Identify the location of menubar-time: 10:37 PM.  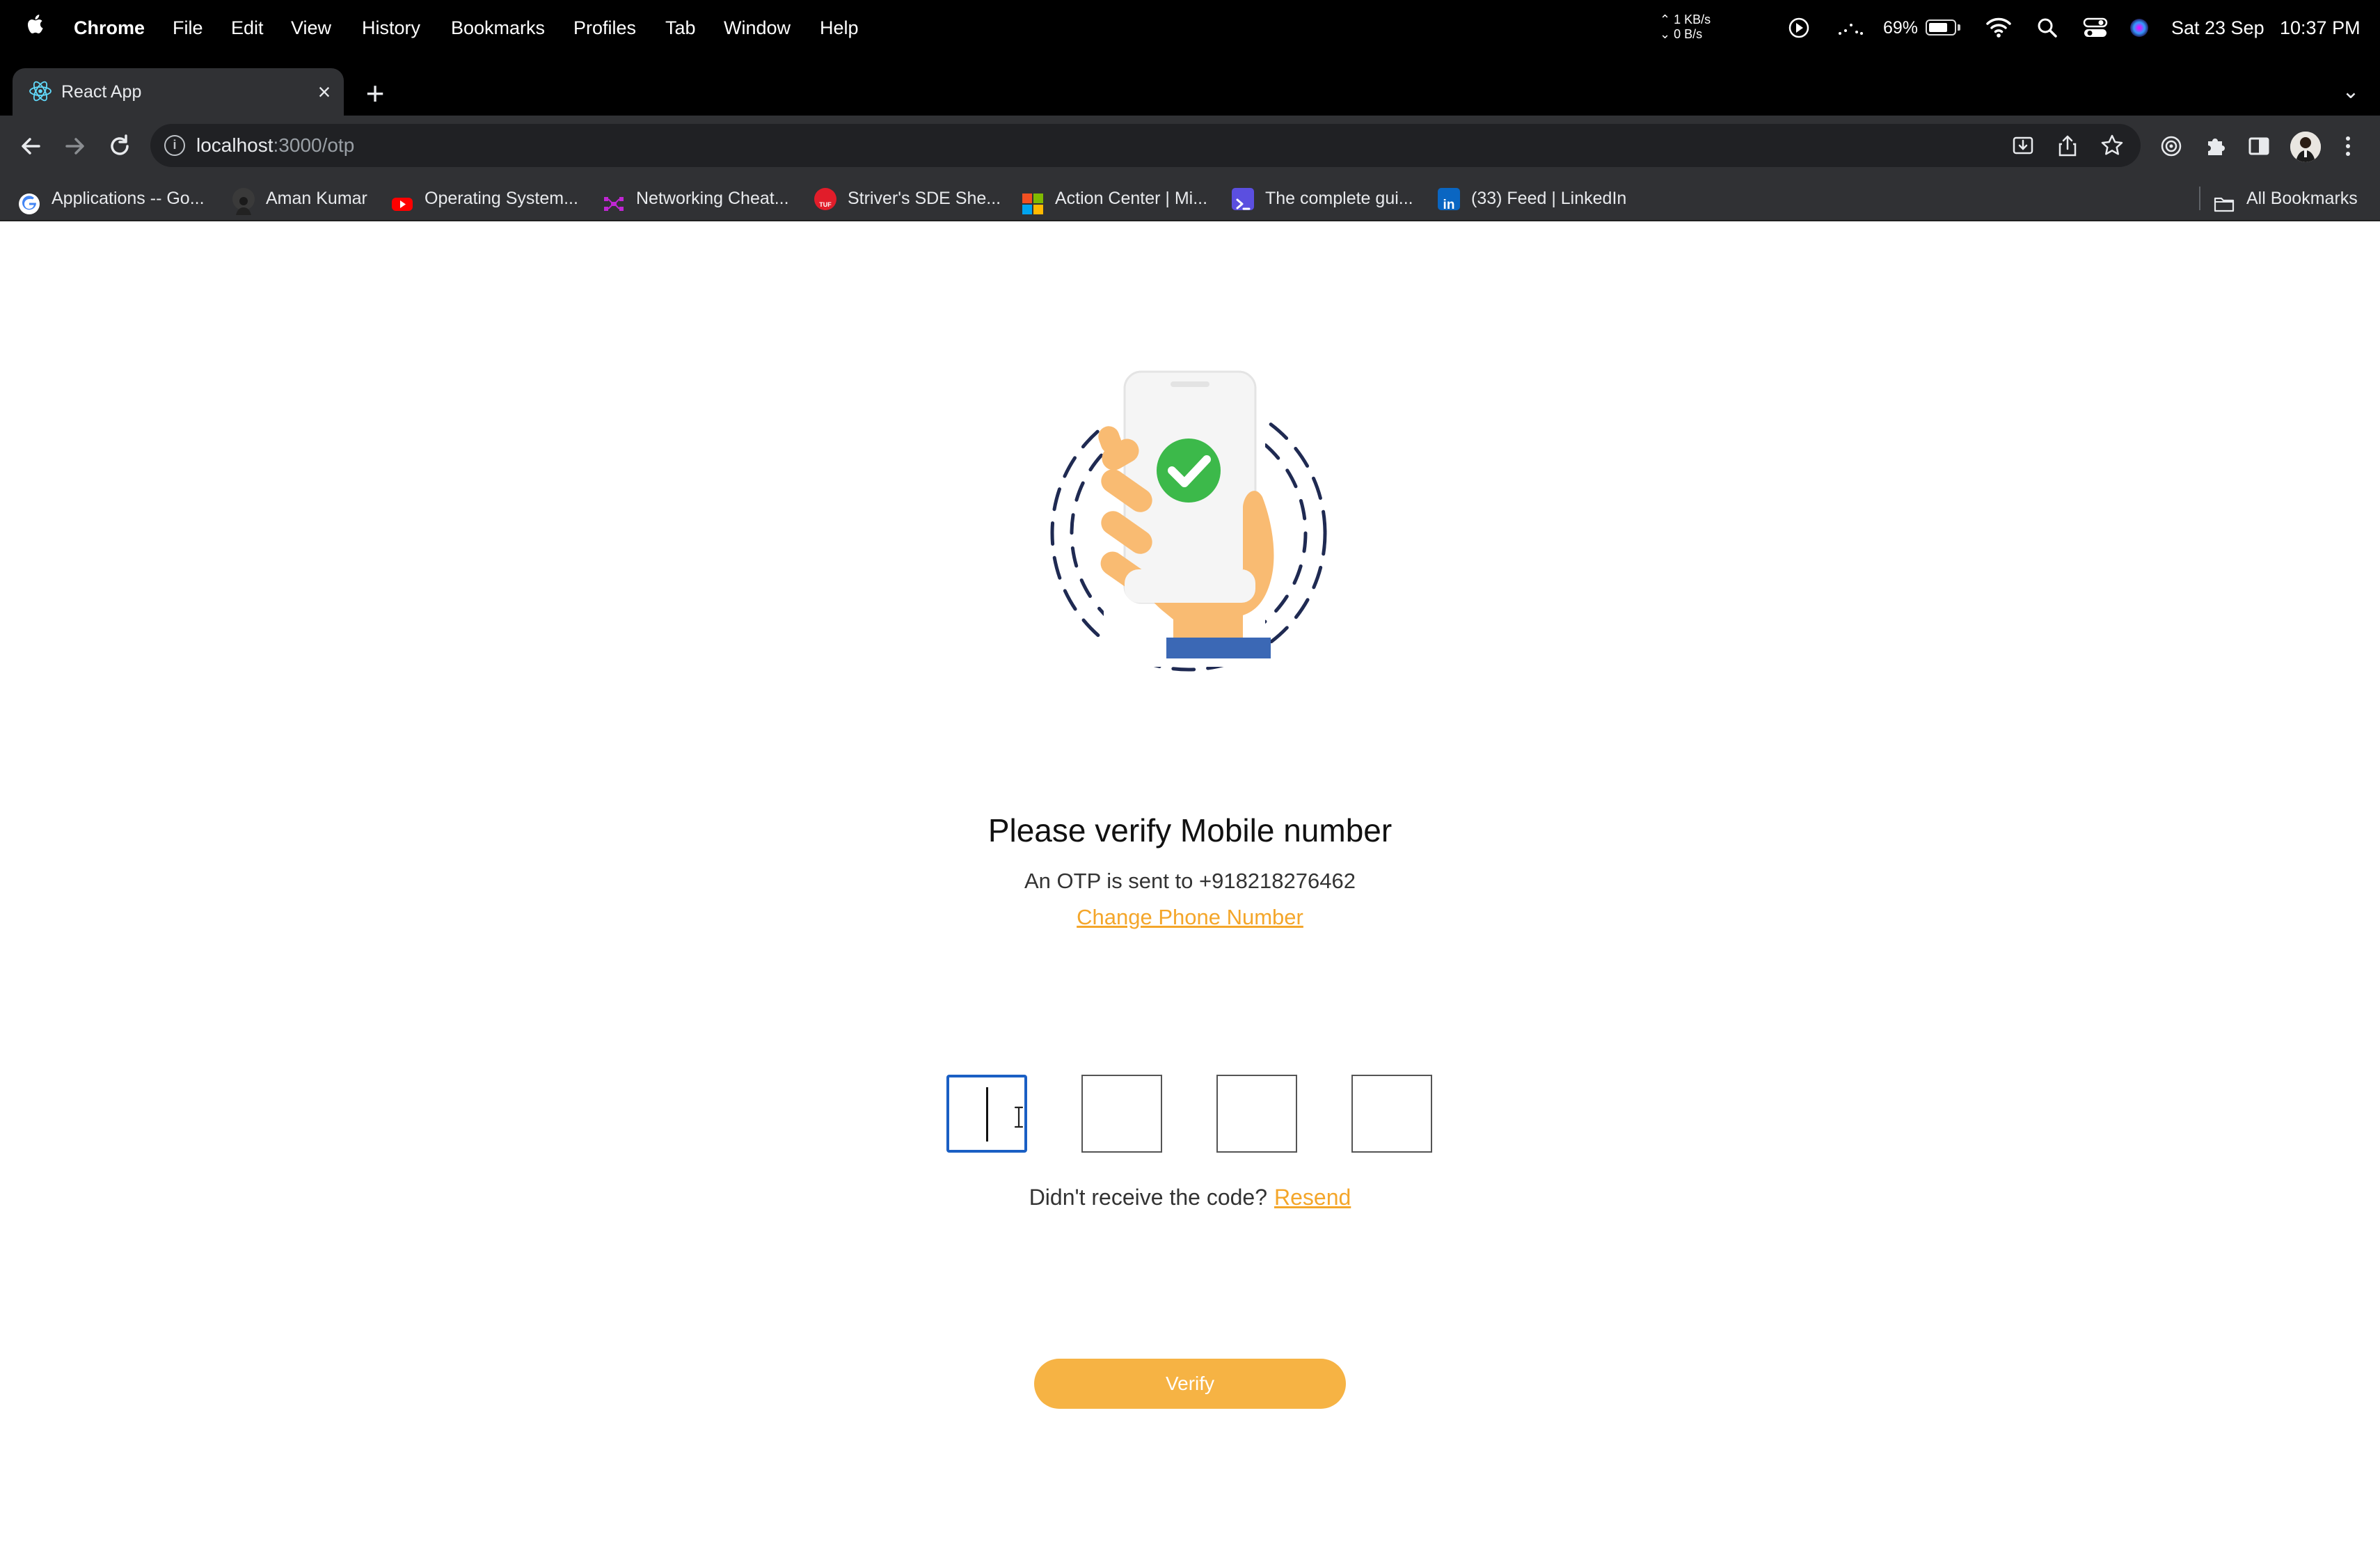
(2320, 28).